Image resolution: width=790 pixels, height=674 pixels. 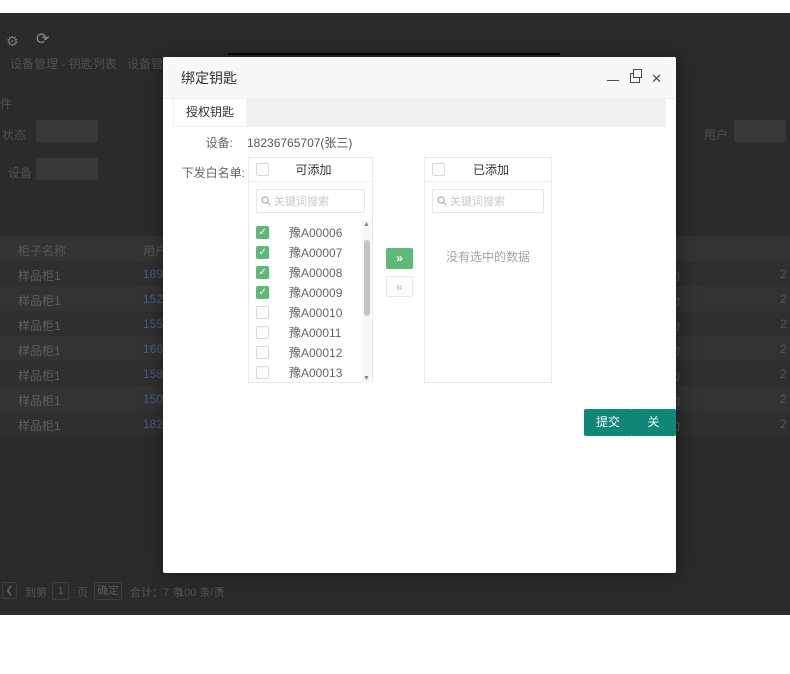 What do you see at coordinates (419, 112) in the screenshot?
I see `modal-tabbar: 授权钥匙` at bounding box center [419, 112].